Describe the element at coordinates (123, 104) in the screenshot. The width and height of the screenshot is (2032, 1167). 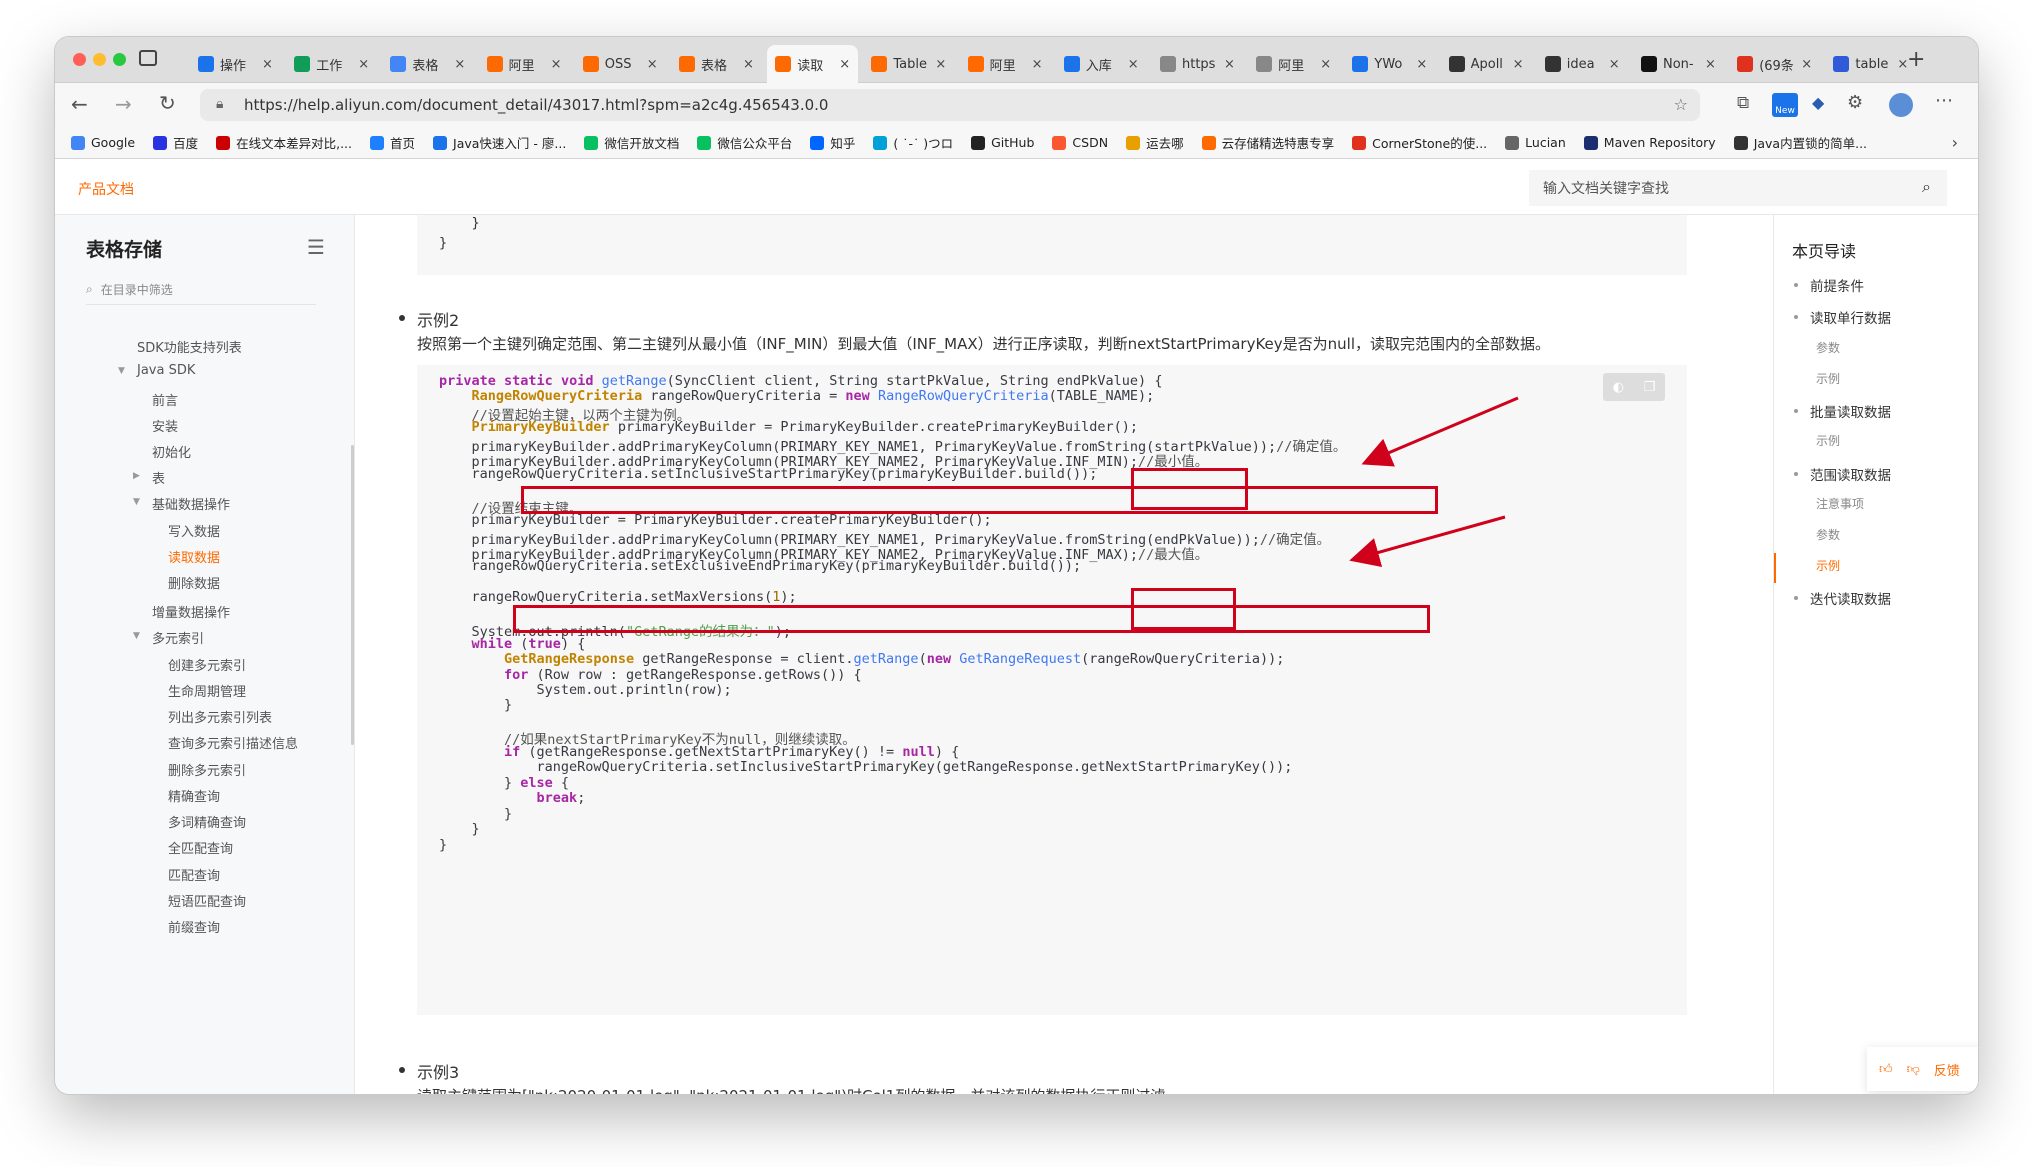
I see `forward-icon: →` at that location.